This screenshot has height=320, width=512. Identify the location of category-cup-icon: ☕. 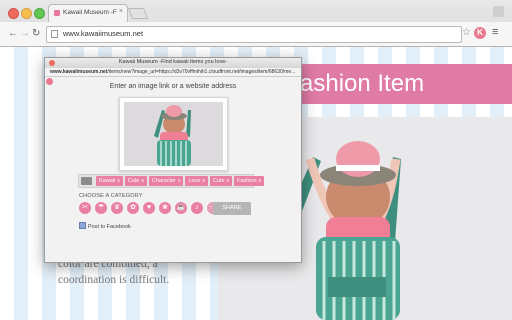
(181, 208).